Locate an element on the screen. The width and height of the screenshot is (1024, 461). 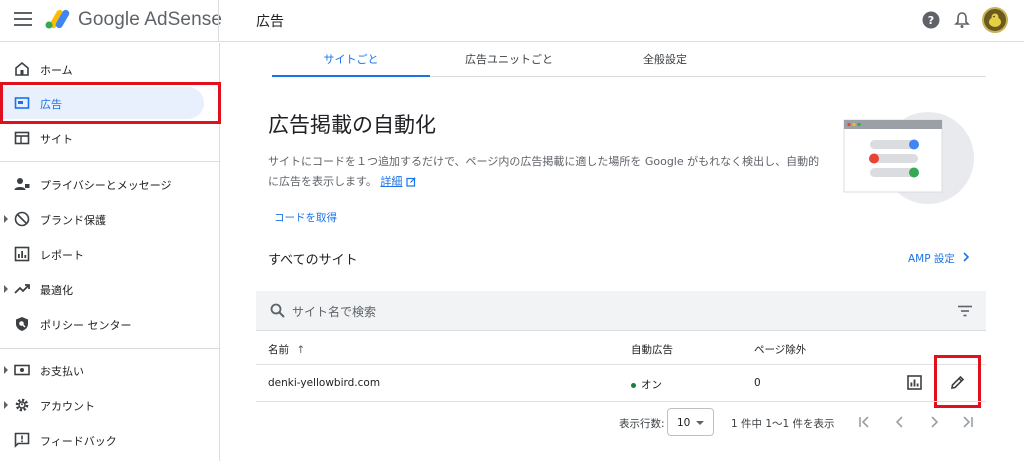
privacy-icon is located at coordinates (22, 184).